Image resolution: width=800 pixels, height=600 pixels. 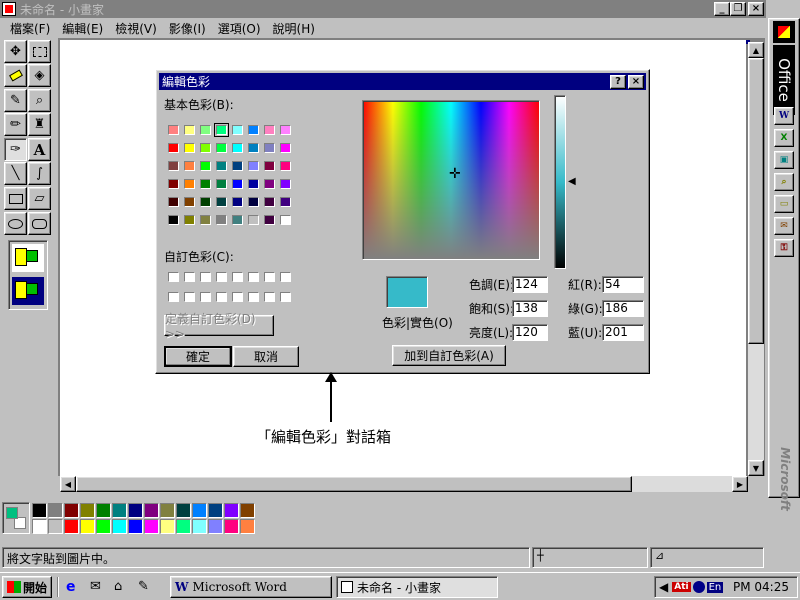 I want to click on line-icon: ╲, so click(x=15, y=173).